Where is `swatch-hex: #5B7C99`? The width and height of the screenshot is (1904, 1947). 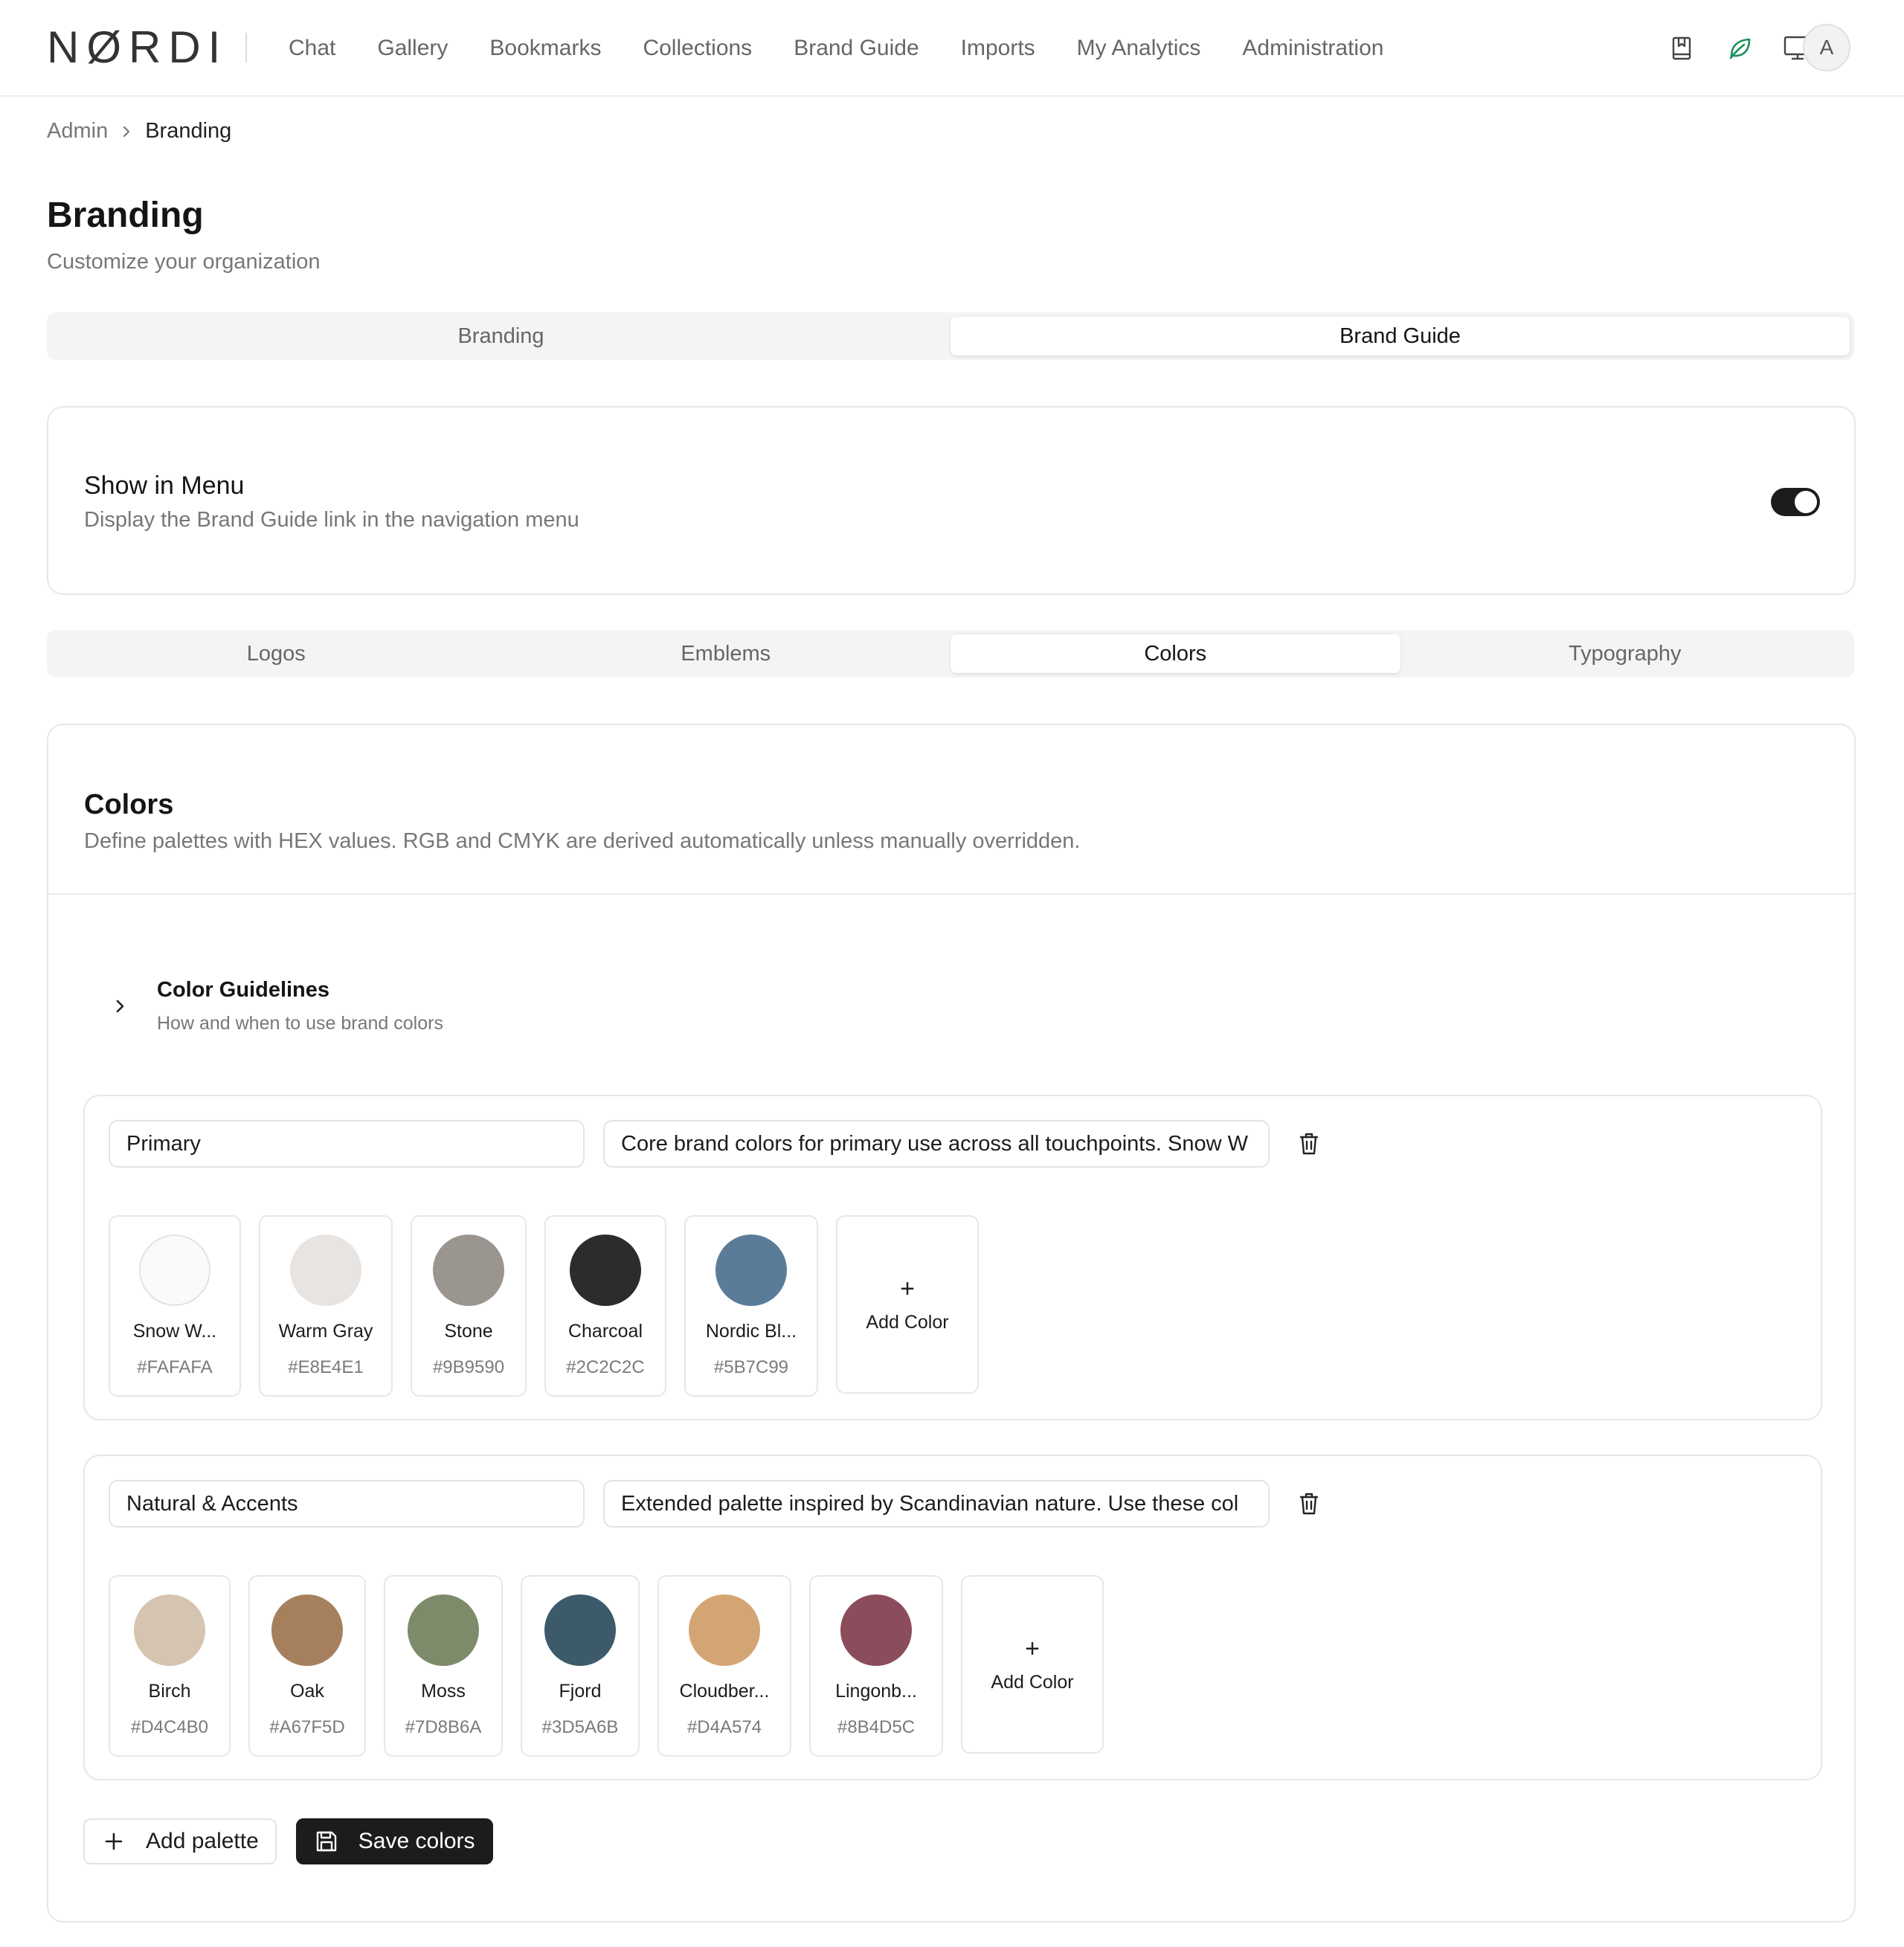 swatch-hex: #5B7C99 is located at coordinates (751, 1367).